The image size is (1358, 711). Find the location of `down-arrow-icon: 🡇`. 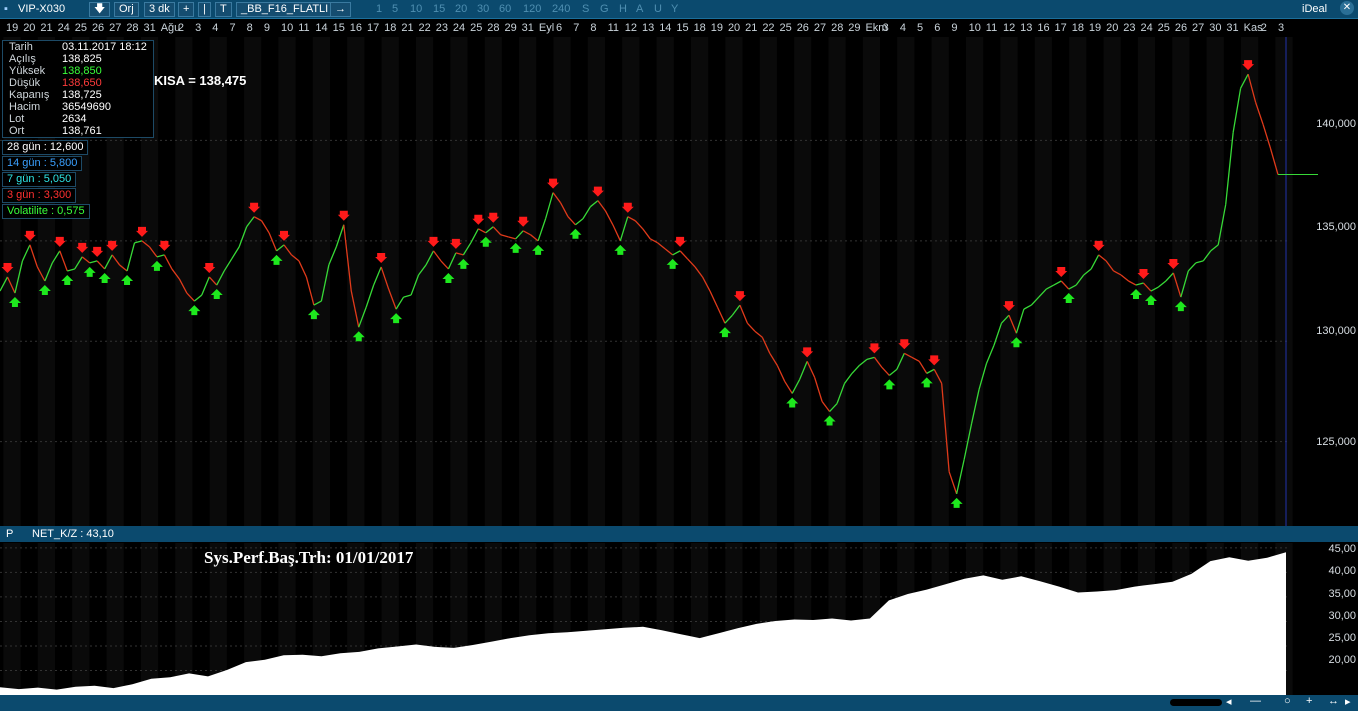

down-arrow-icon: 🡇 is located at coordinates (100, 9).